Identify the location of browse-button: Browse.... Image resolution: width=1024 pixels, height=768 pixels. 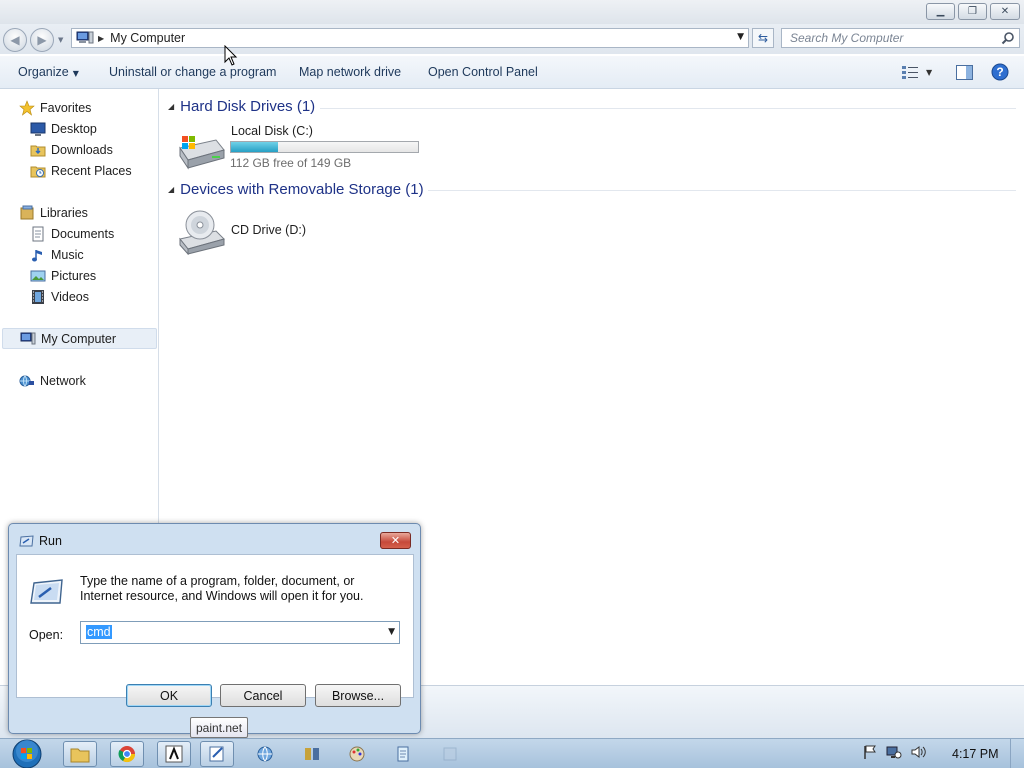
(358, 695).